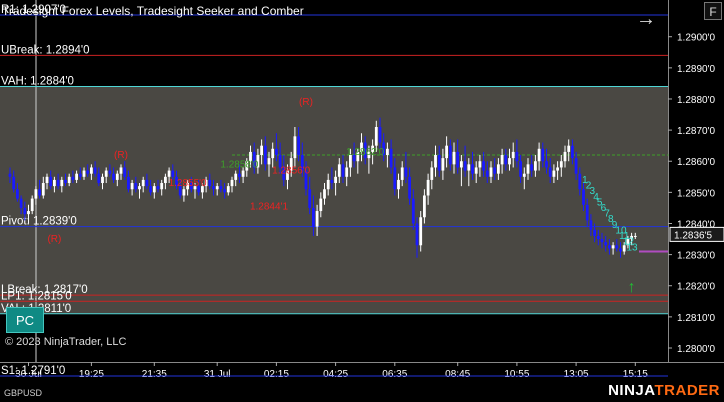 This screenshot has height=402, width=724. What do you see at coordinates (696, 69) in the screenshot?
I see `price-tick-label: 1.2890'0` at bounding box center [696, 69].